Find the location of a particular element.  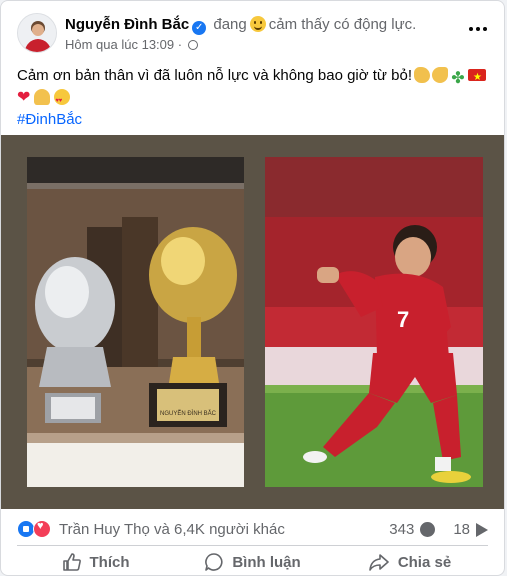

globe-icon is located at coordinates (192, 45).